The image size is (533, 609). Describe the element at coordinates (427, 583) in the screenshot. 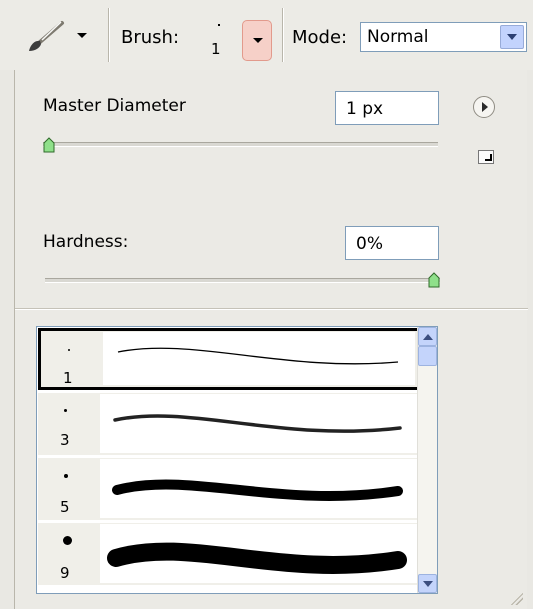

I see `scroll-down-icon` at that location.